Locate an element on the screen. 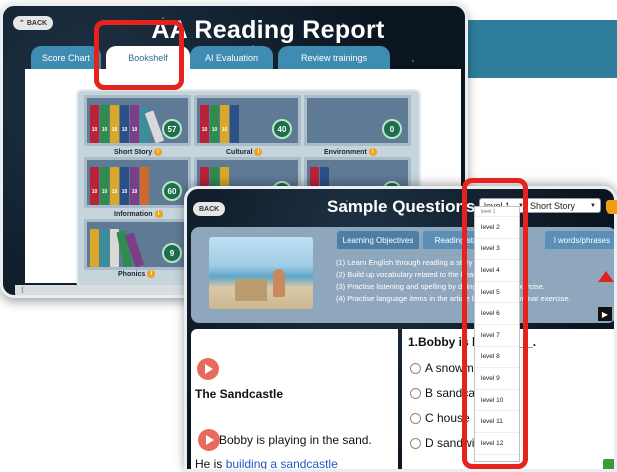 The width and height of the screenshot is (617, 472). shelf-label-cultural: Cultural i is located at coordinates (244, 152).